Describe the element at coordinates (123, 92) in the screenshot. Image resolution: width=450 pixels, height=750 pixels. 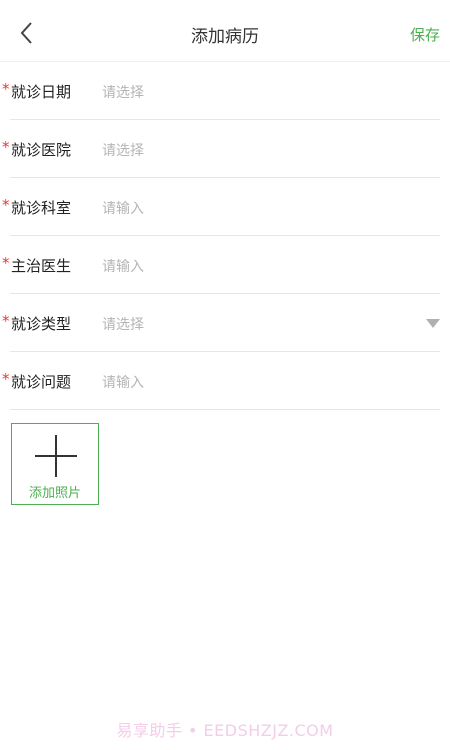
I see `visit-date-select: 请选择` at that location.